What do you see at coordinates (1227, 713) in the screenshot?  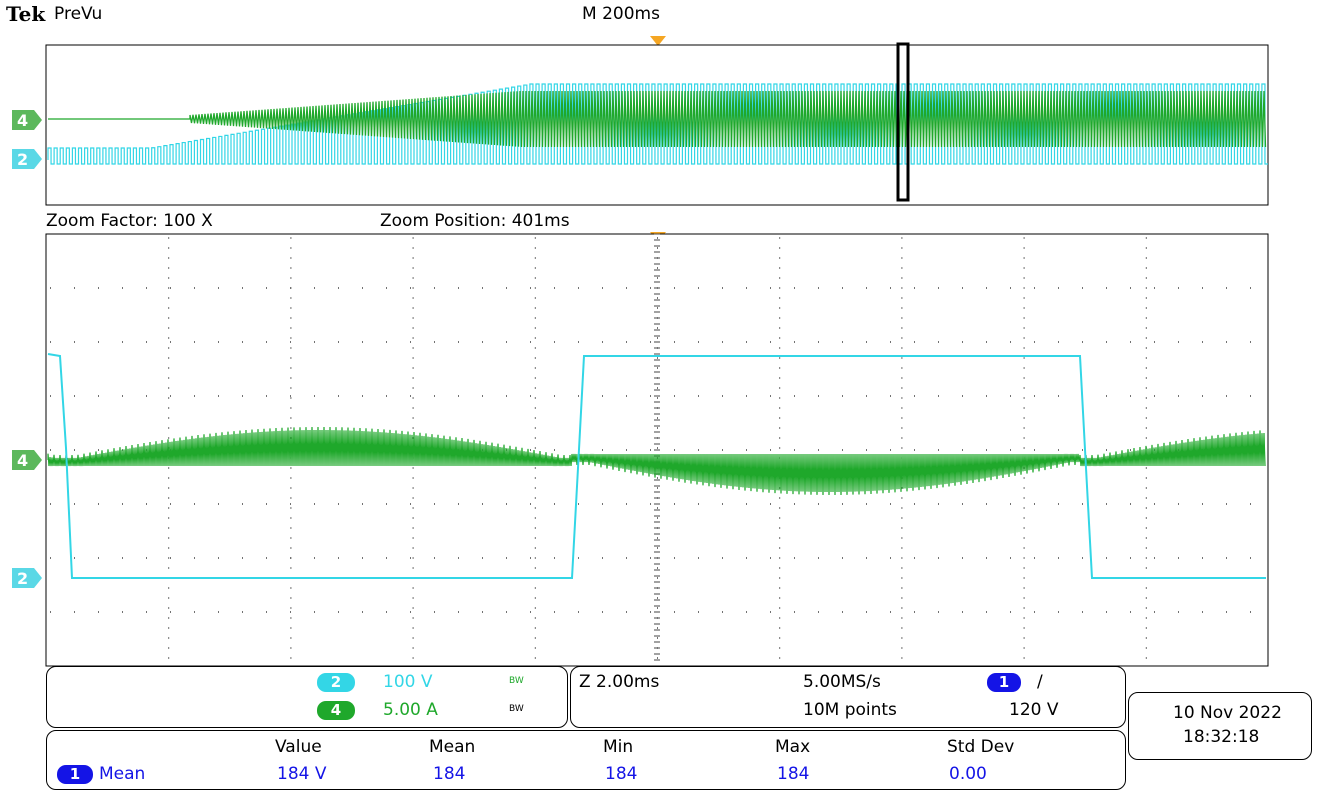 I see `date-label: 10 Nov 2022` at bounding box center [1227, 713].